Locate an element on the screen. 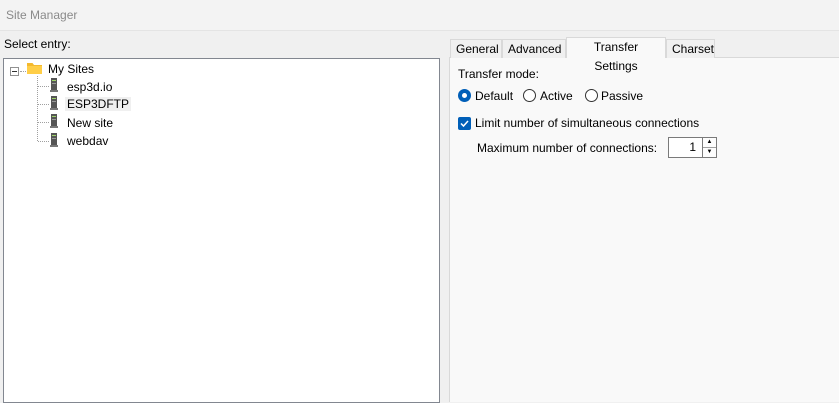 This screenshot has width=839, height=403. radio-active is located at coordinates (529, 95).